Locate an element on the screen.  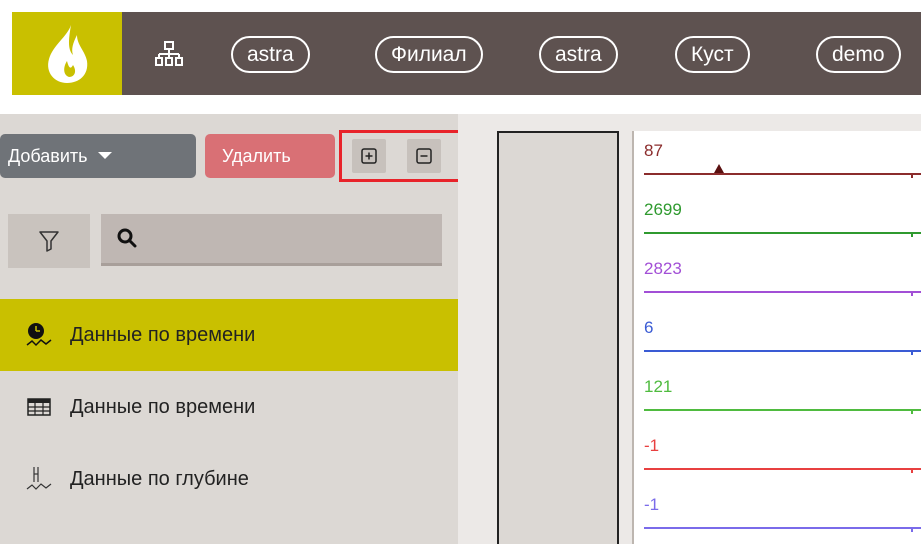
track-header: 2823 is located at coordinates (777, 278).